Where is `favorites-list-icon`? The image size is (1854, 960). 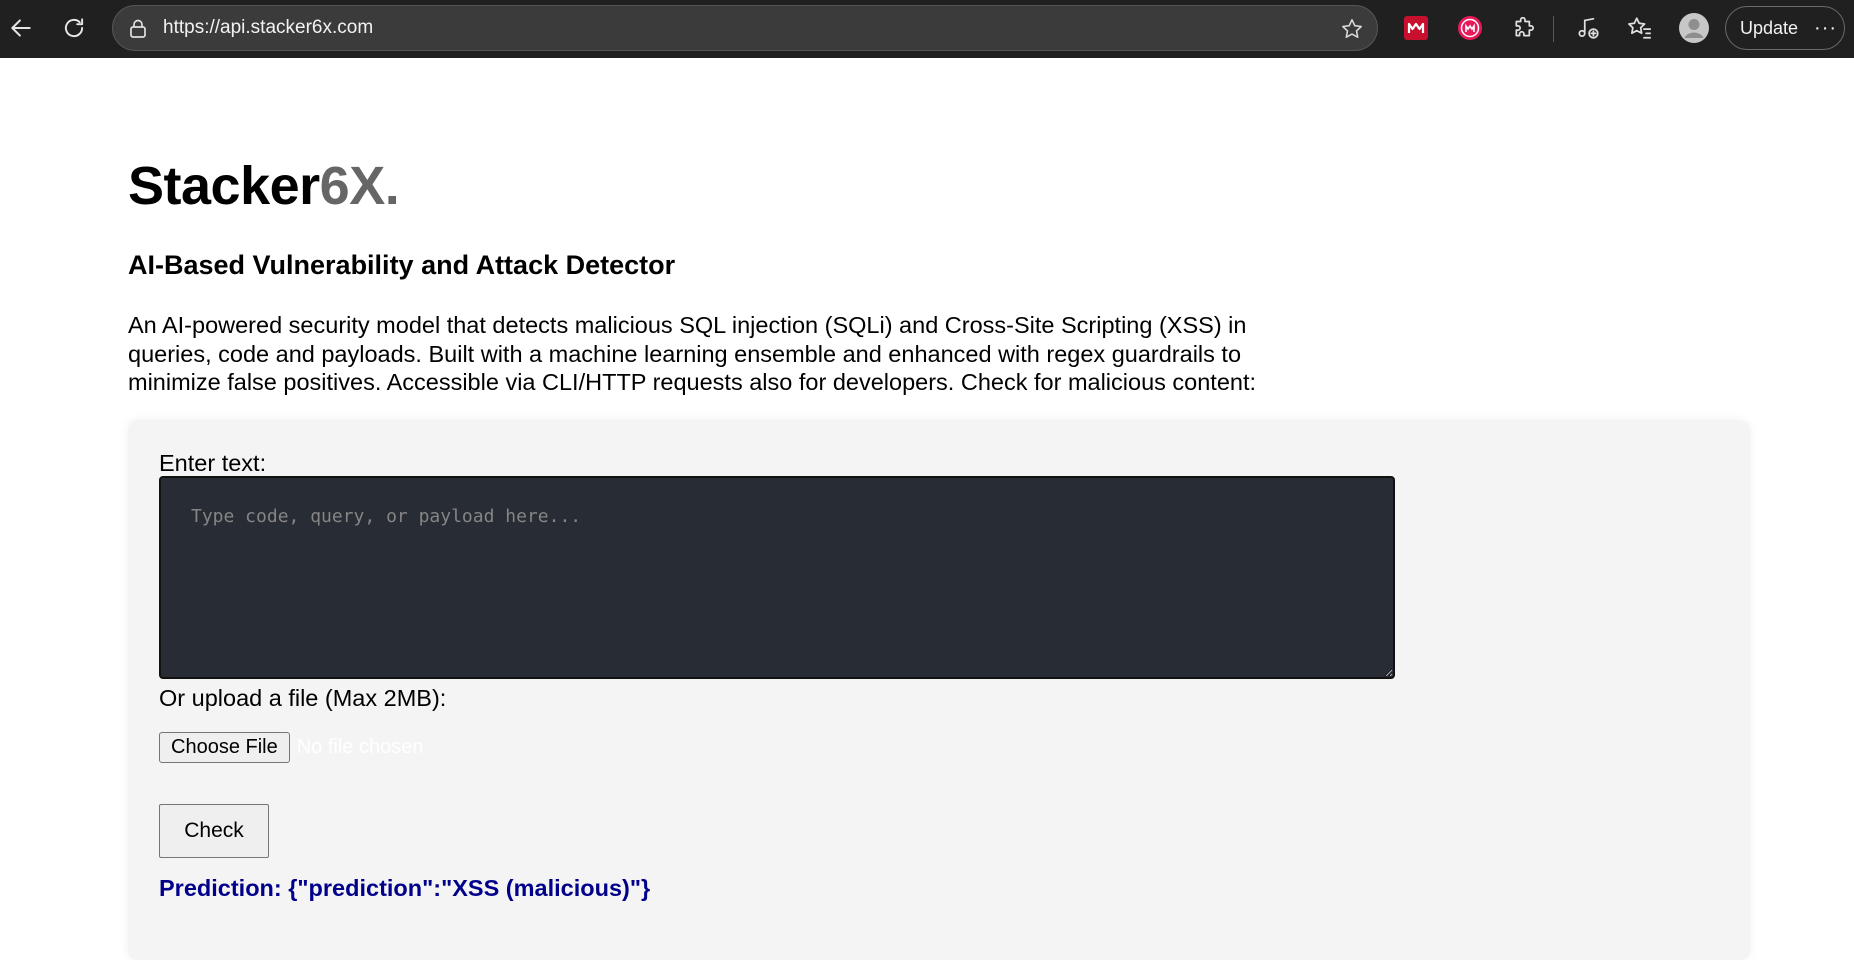 favorites-list-icon is located at coordinates (1640, 28).